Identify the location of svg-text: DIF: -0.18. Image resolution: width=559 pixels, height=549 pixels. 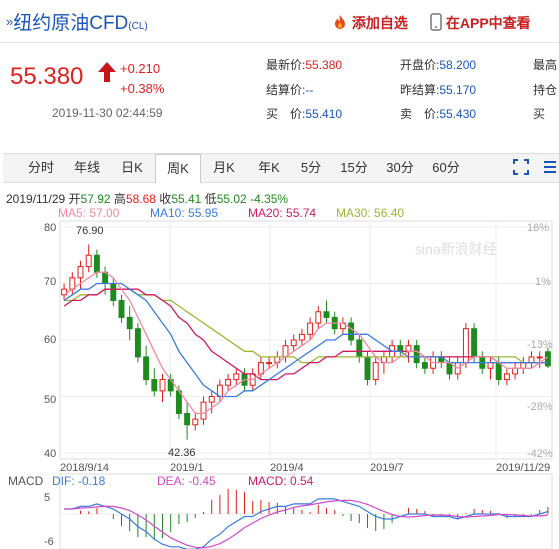
(79, 481).